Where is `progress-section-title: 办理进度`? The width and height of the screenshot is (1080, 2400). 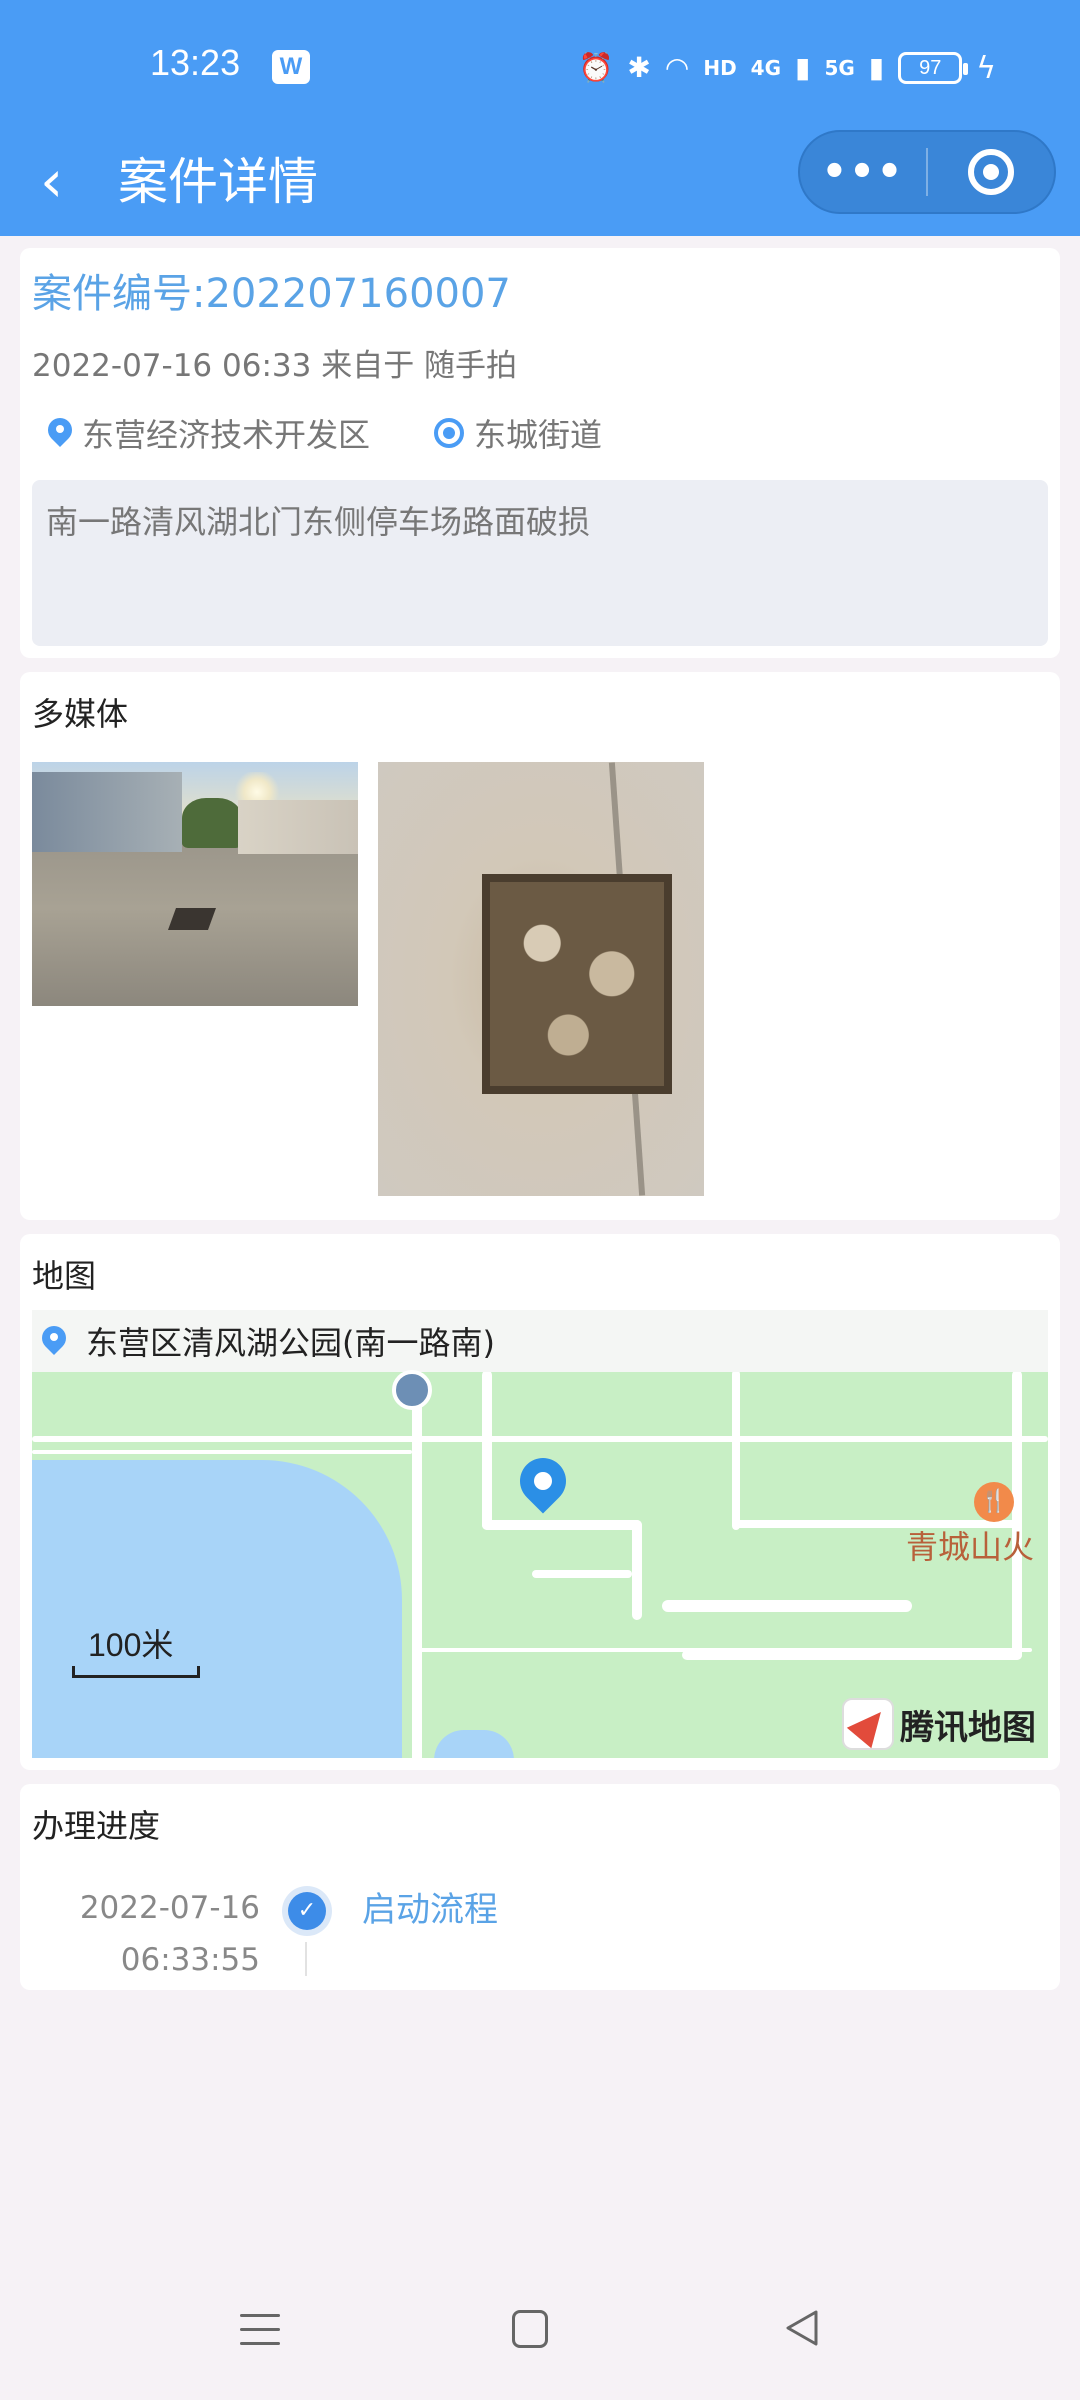 progress-section-title: 办理进度 is located at coordinates (96, 1826).